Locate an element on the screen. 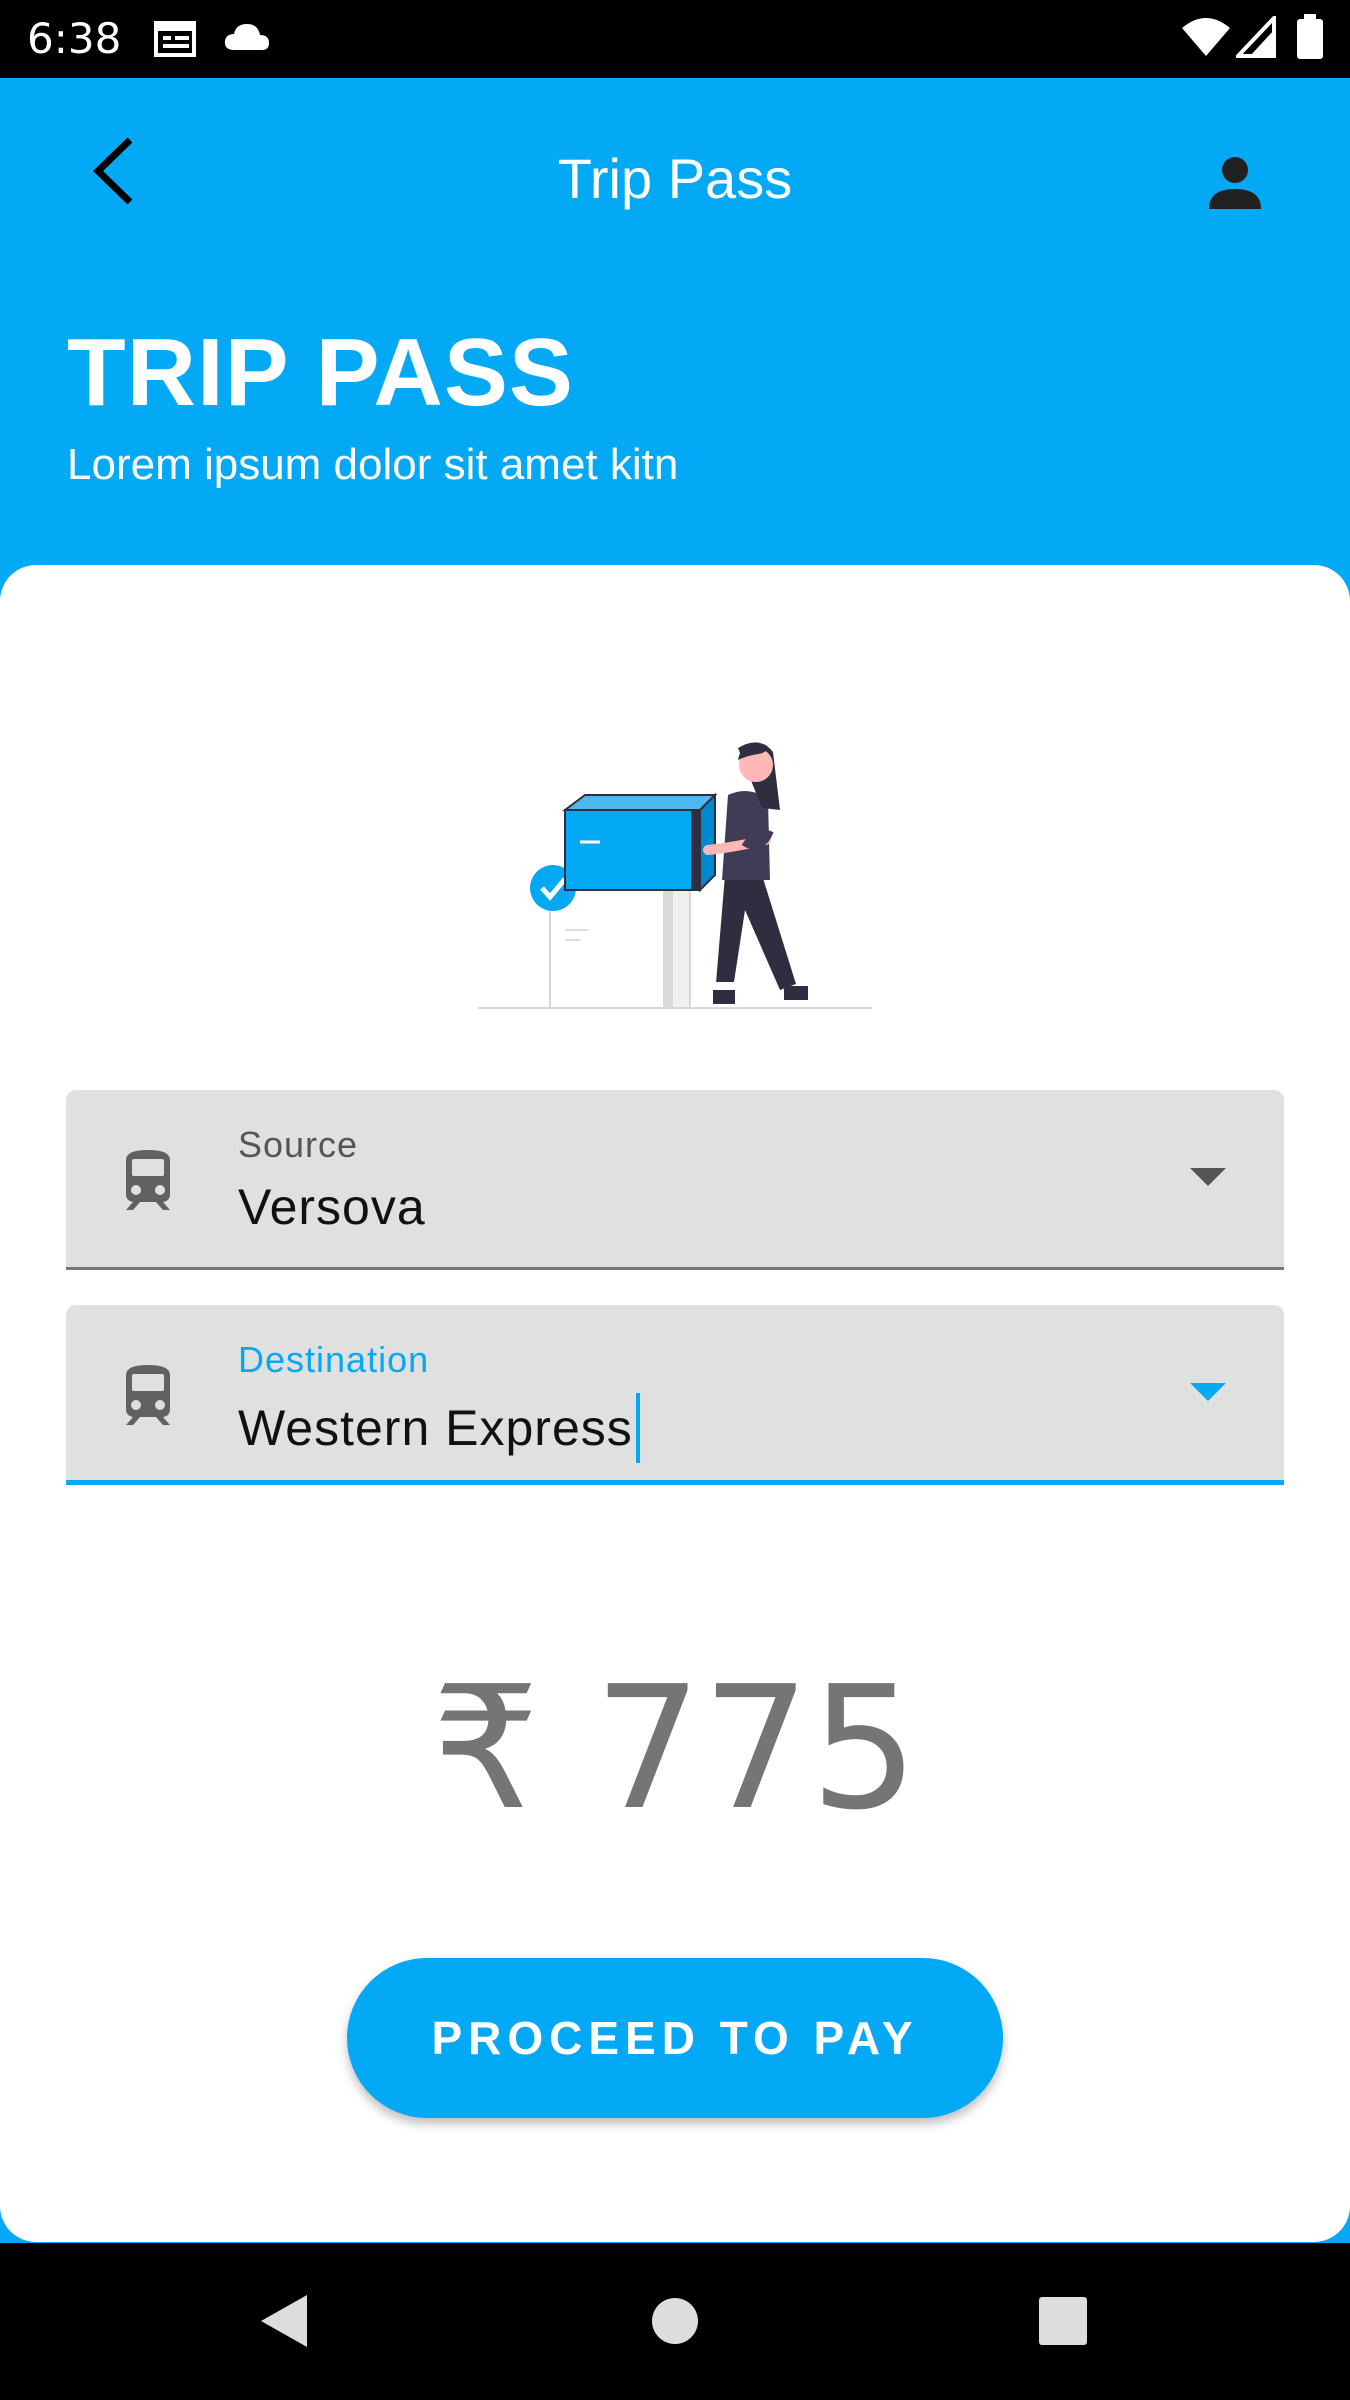 The width and height of the screenshot is (1350, 2400). destination-value-wrap: Western Express is located at coordinates (439, 1428).